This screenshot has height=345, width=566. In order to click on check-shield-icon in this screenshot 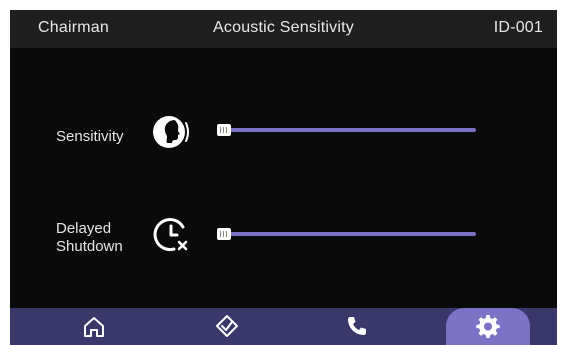, I will do `click(227, 326)`.